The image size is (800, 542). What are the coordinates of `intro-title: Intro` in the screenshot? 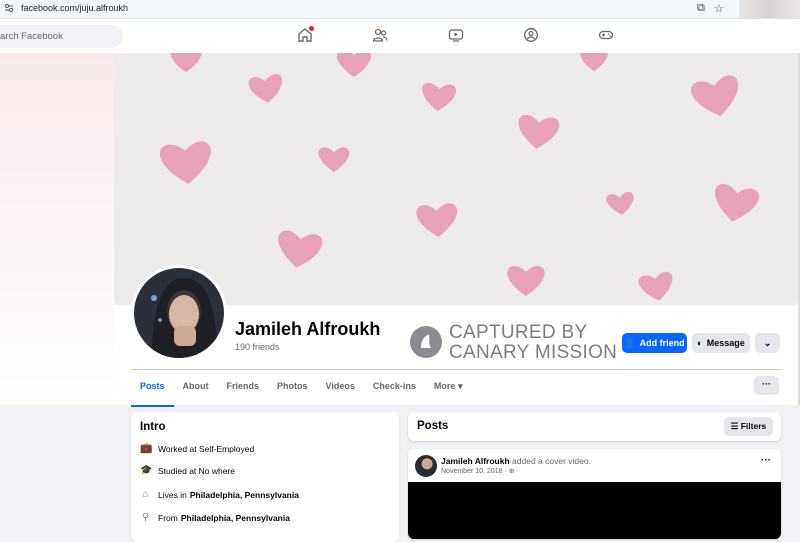 It's located at (153, 427).